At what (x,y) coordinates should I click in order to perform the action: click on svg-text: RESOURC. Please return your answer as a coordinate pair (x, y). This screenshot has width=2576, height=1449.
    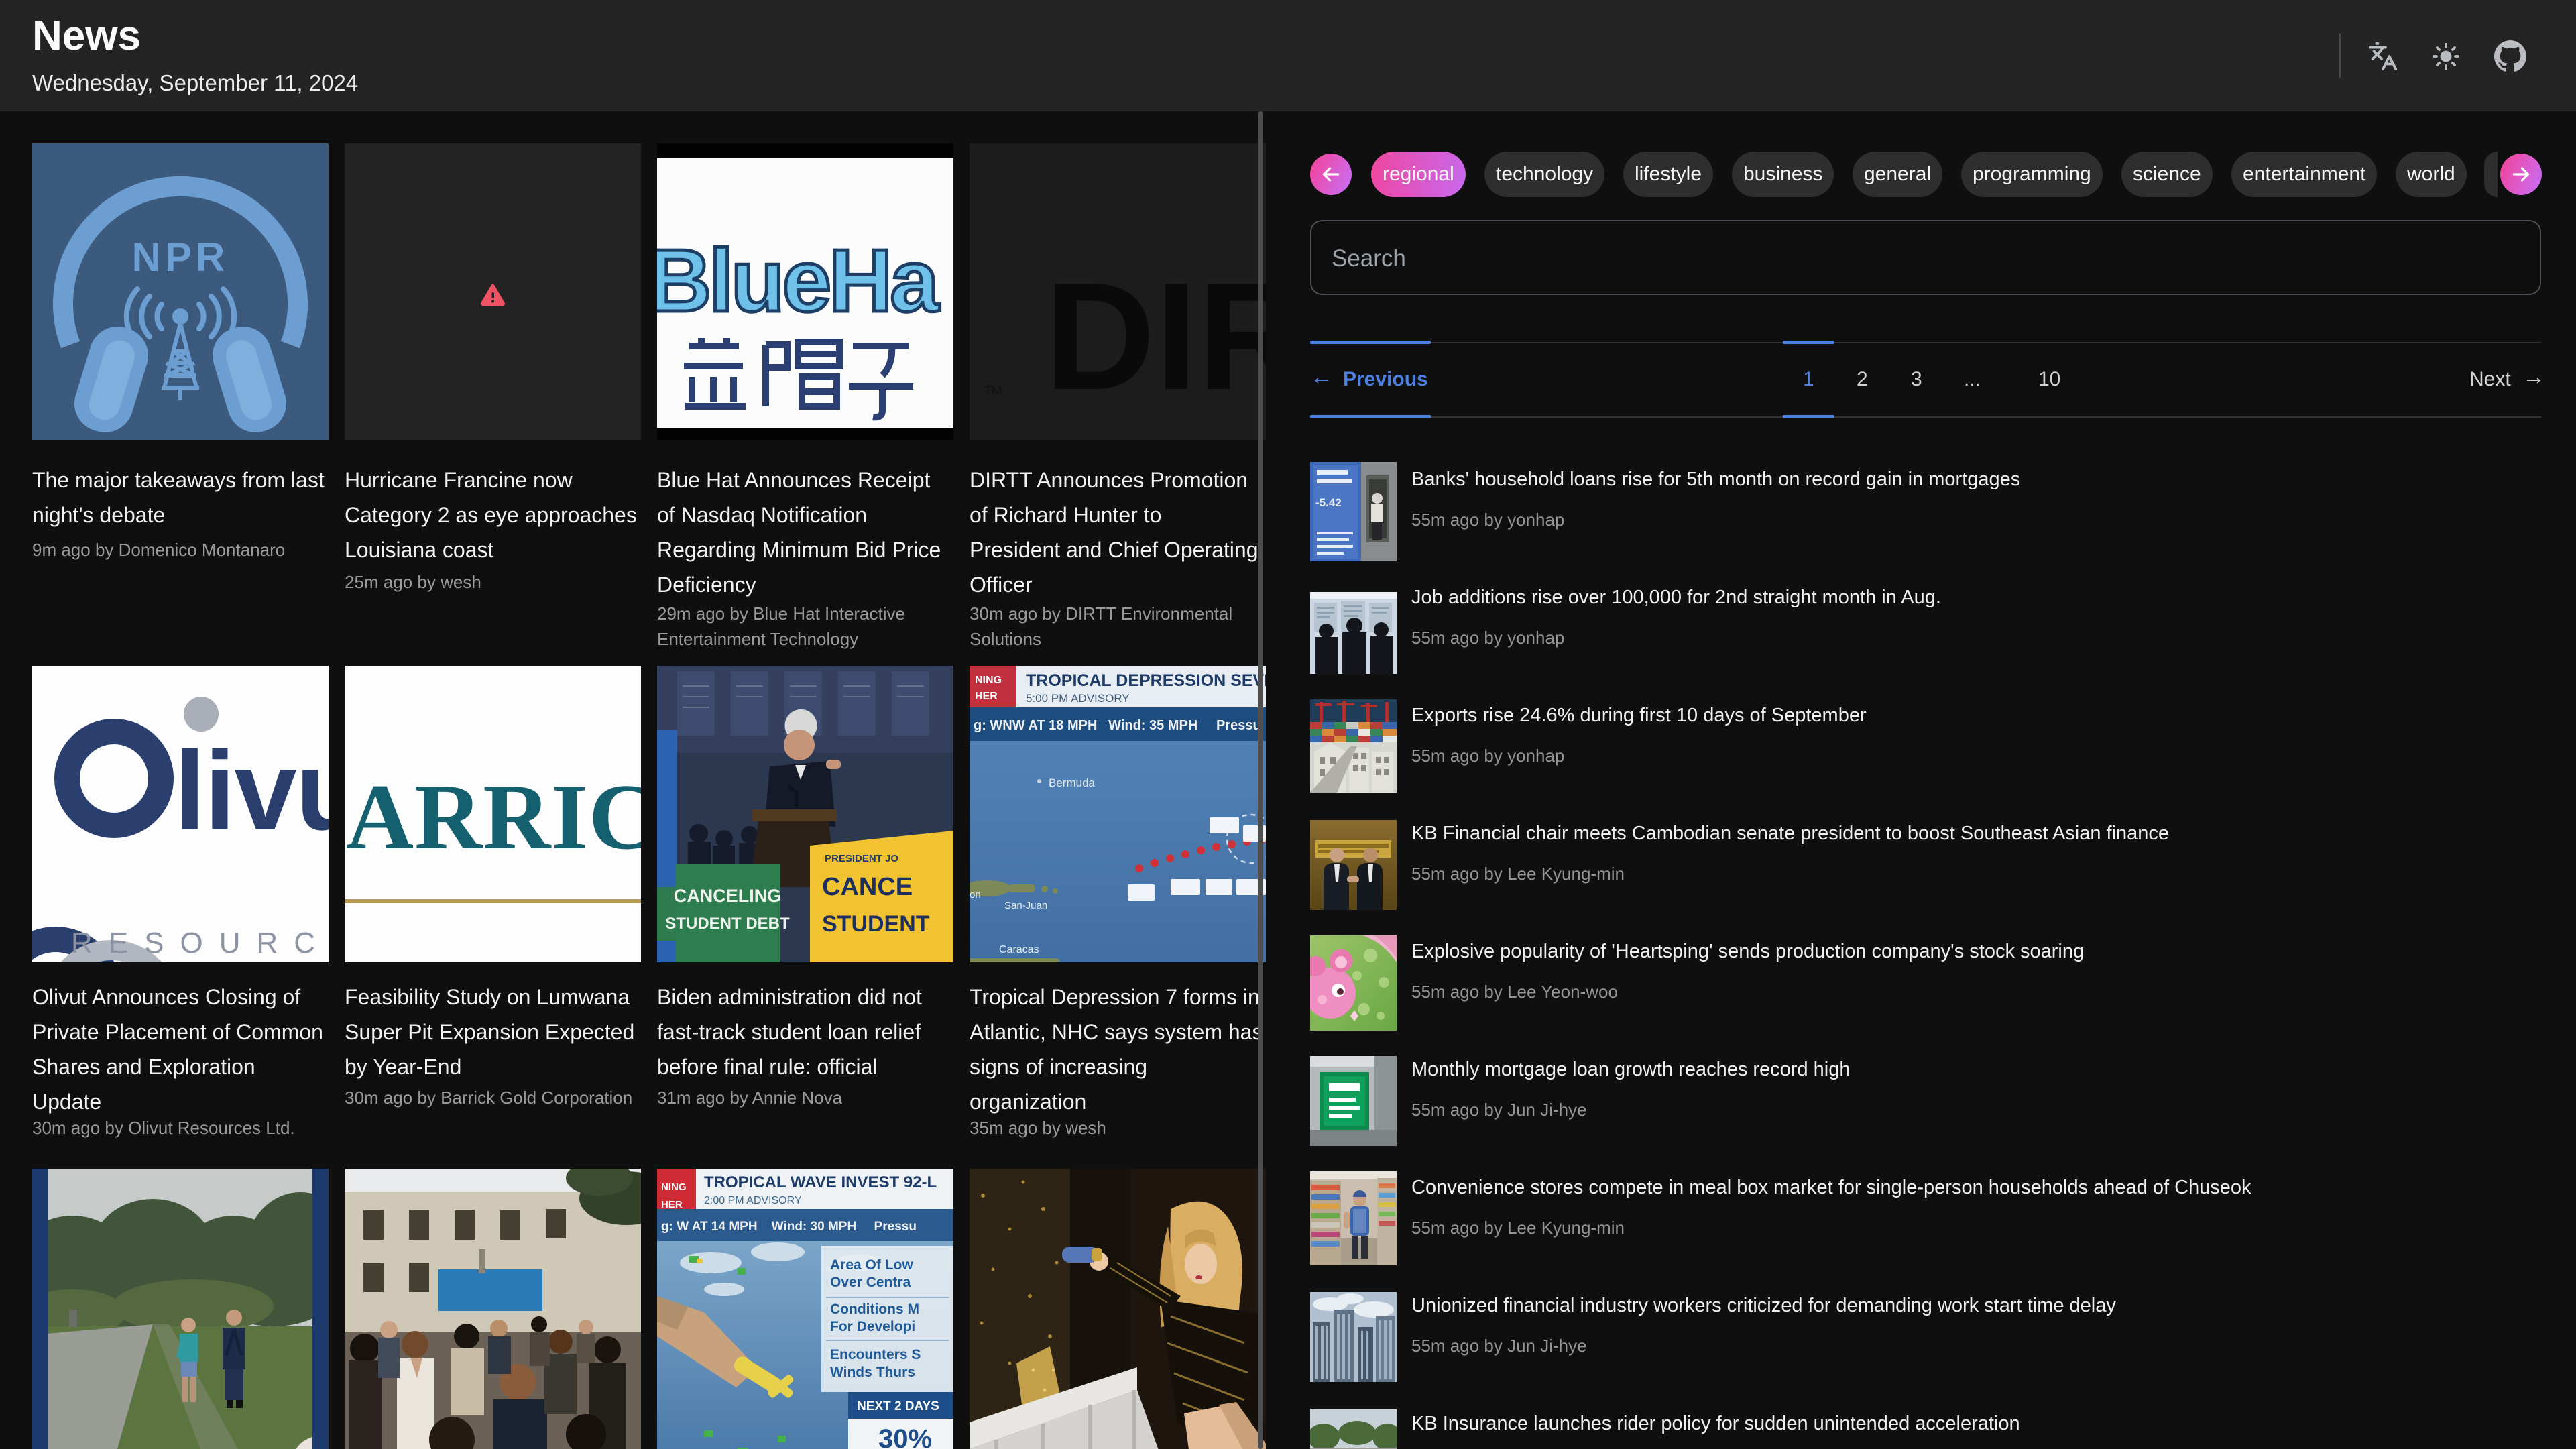
    Looking at the image, I should click on (200, 943).